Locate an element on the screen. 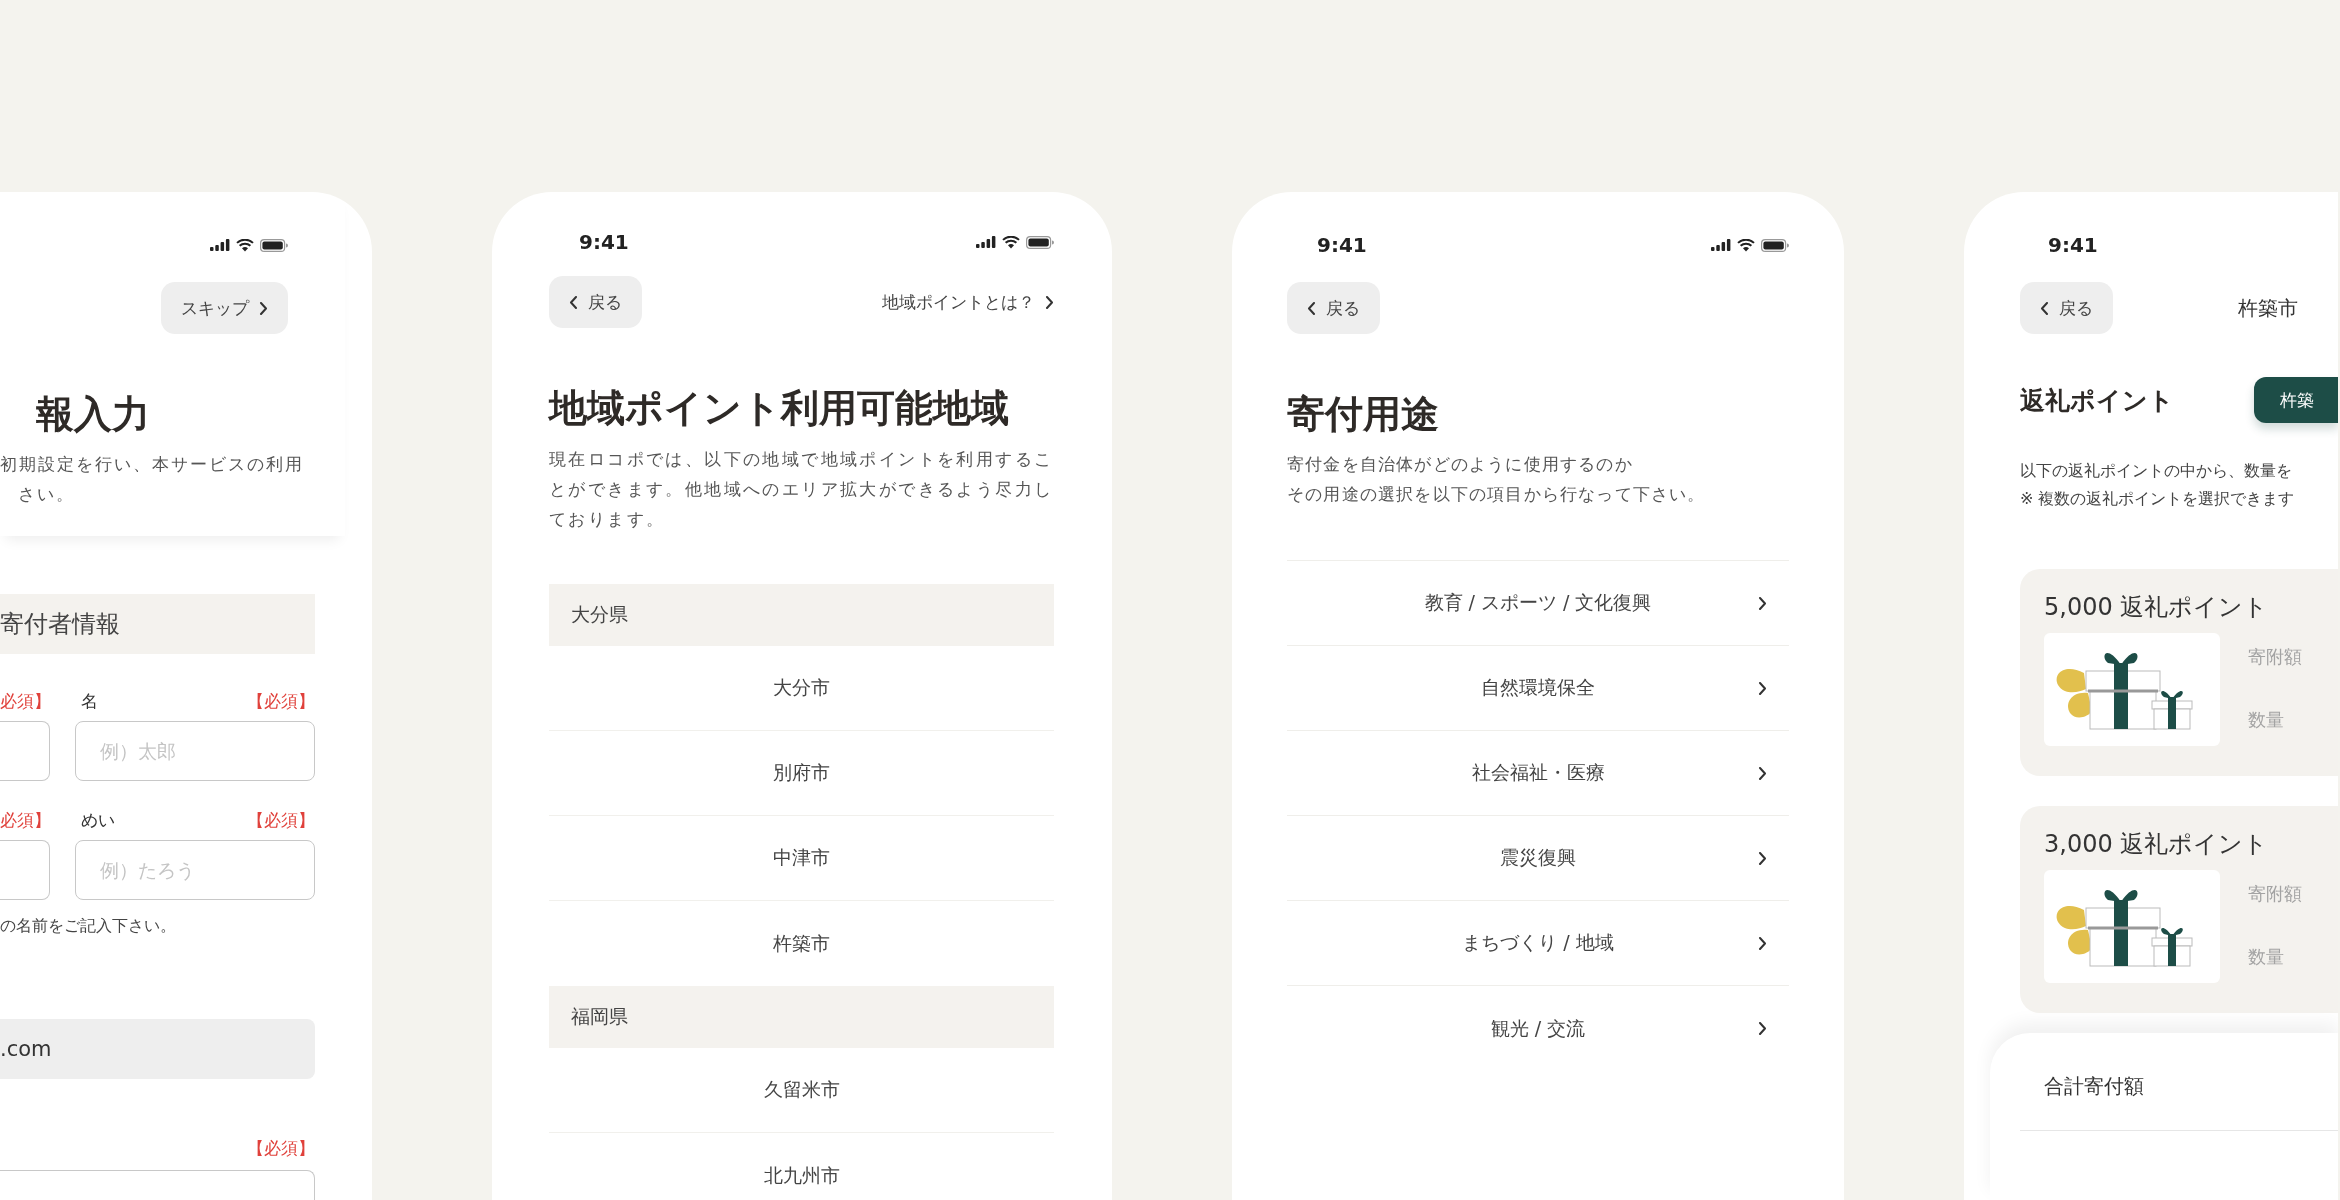 The image size is (2340, 1200). input-field: 例）たろう is located at coordinates (195, 870).